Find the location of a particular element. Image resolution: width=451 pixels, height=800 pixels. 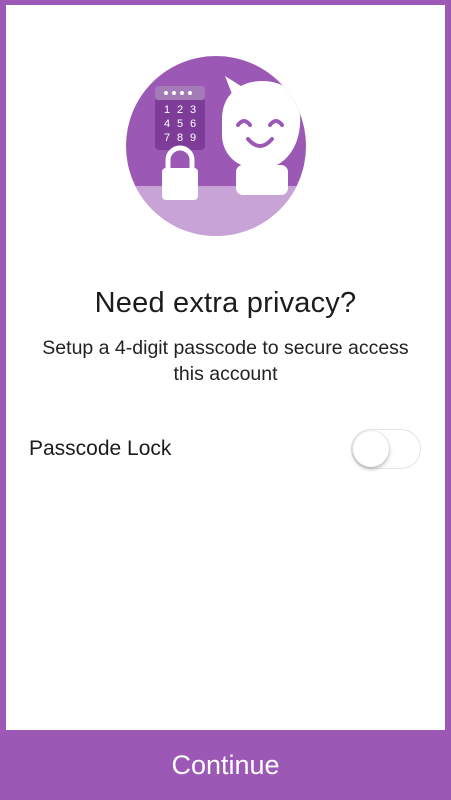

keypad-digit: 7 is located at coordinates (167, 138).